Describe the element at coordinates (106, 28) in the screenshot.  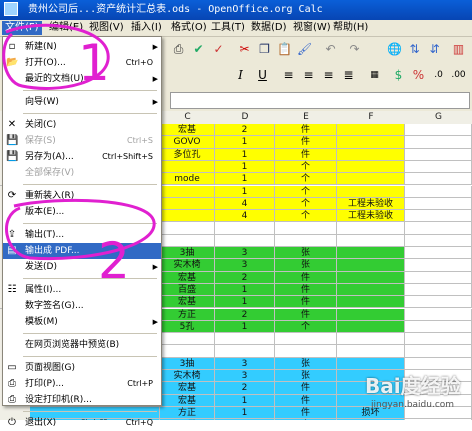
I see `menu-view: 视图(V)` at that location.